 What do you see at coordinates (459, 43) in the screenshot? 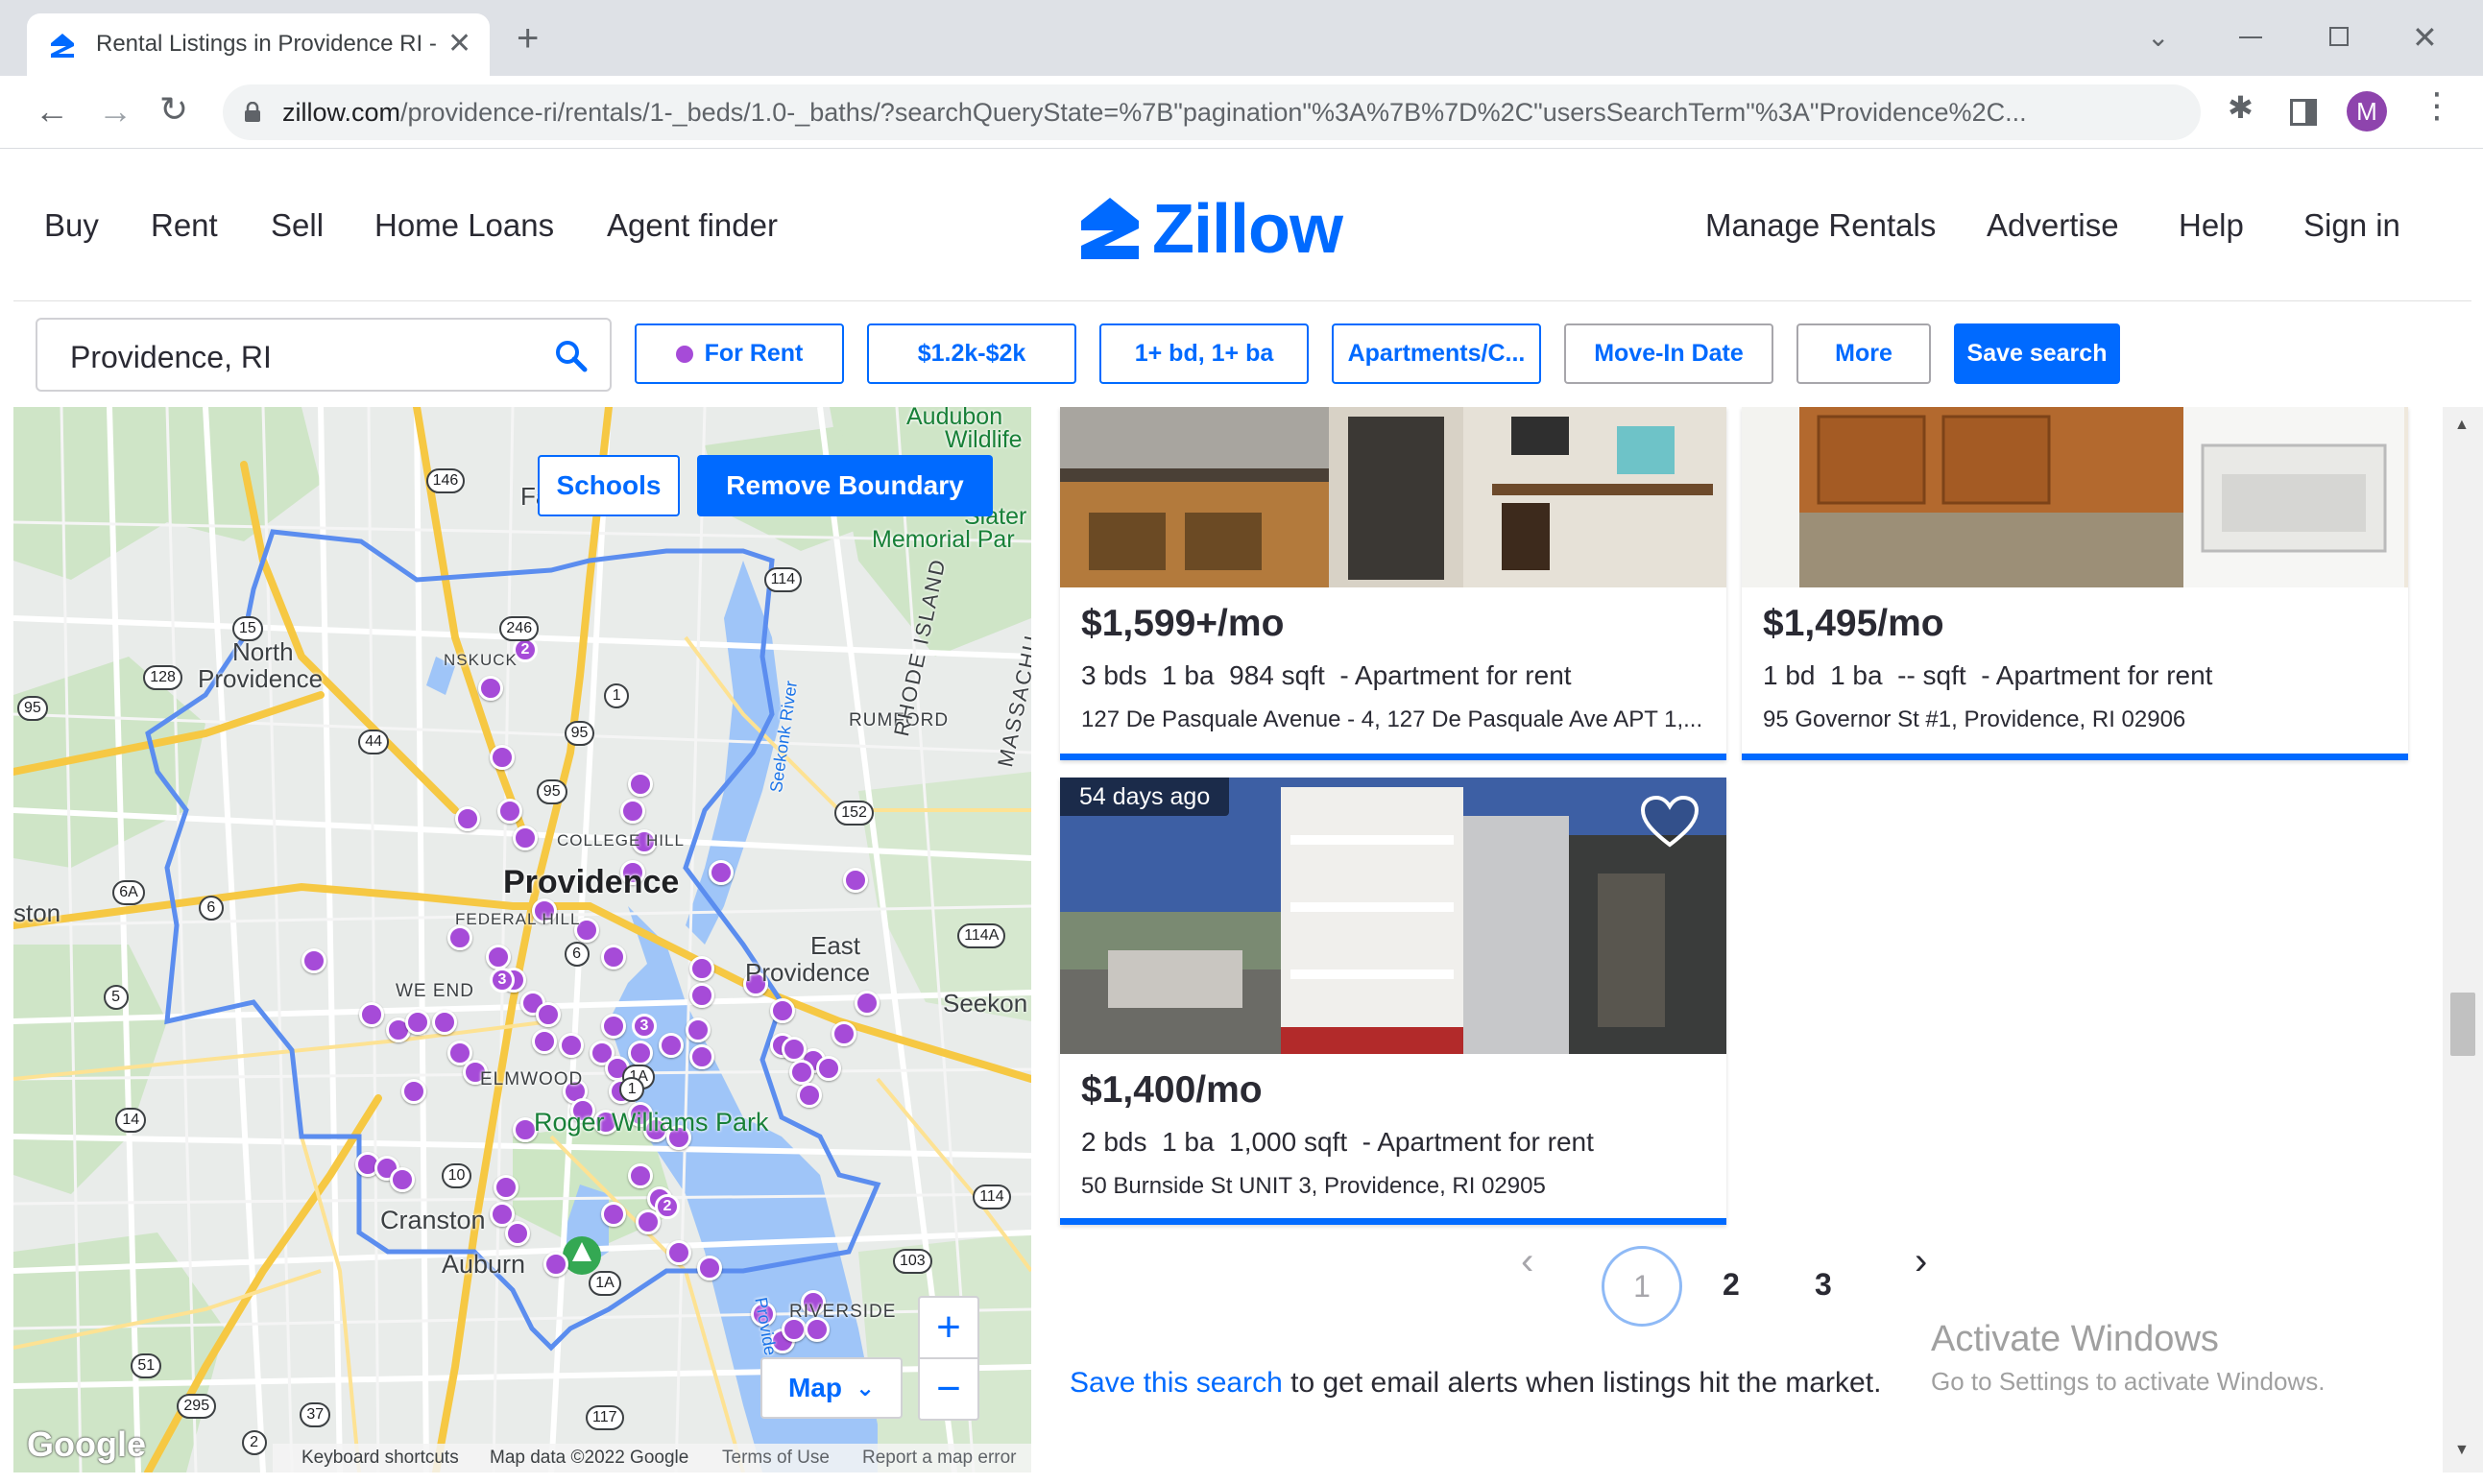
I see `close-tab-icon: ✕` at bounding box center [459, 43].